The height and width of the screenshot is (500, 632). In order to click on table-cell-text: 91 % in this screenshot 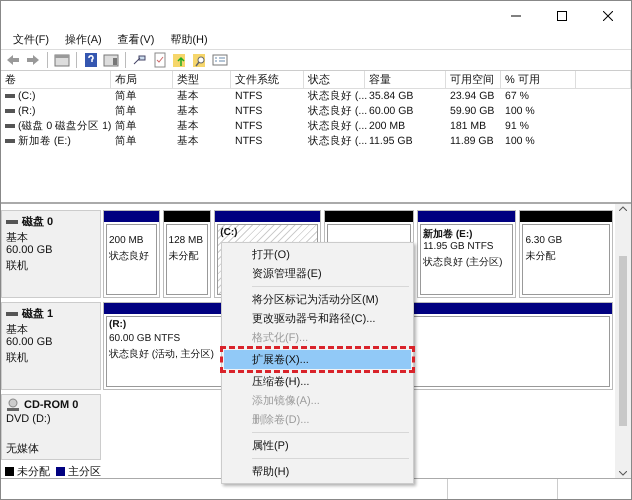, I will do `click(517, 126)`.